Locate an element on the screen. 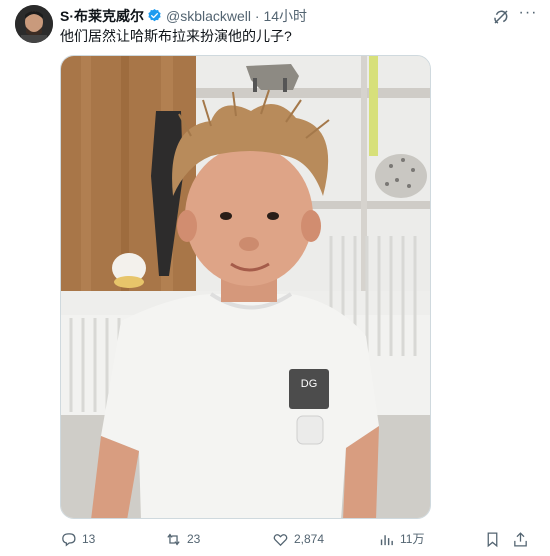  repost-count: 23 is located at coordinates (194, 539).